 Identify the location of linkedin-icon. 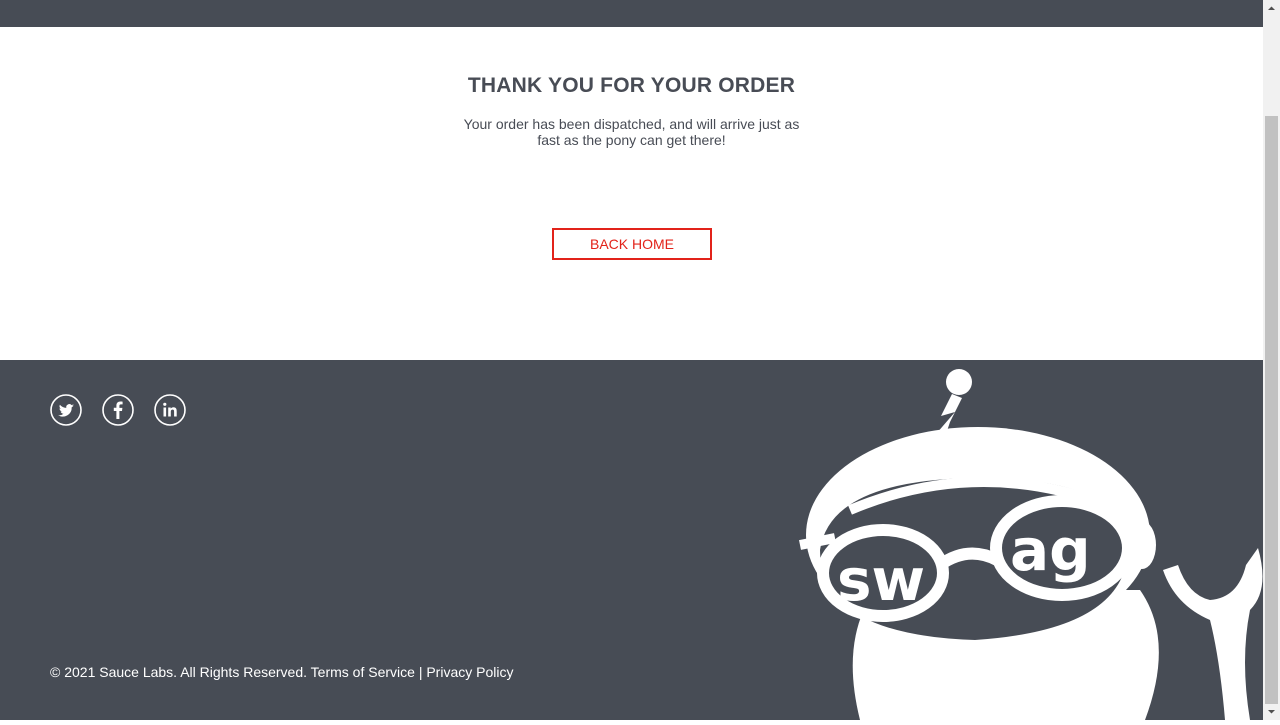
(170, 410).